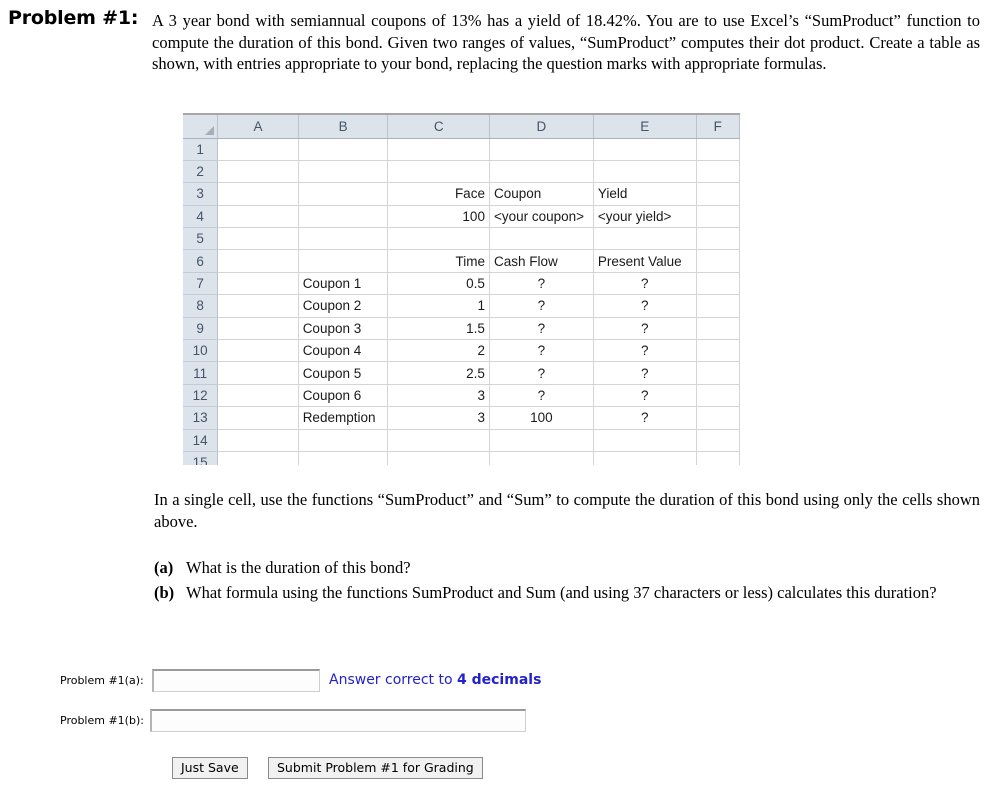 This screenshot has height=793, width=992. I want to click on cell-A14, so click(258, 440).